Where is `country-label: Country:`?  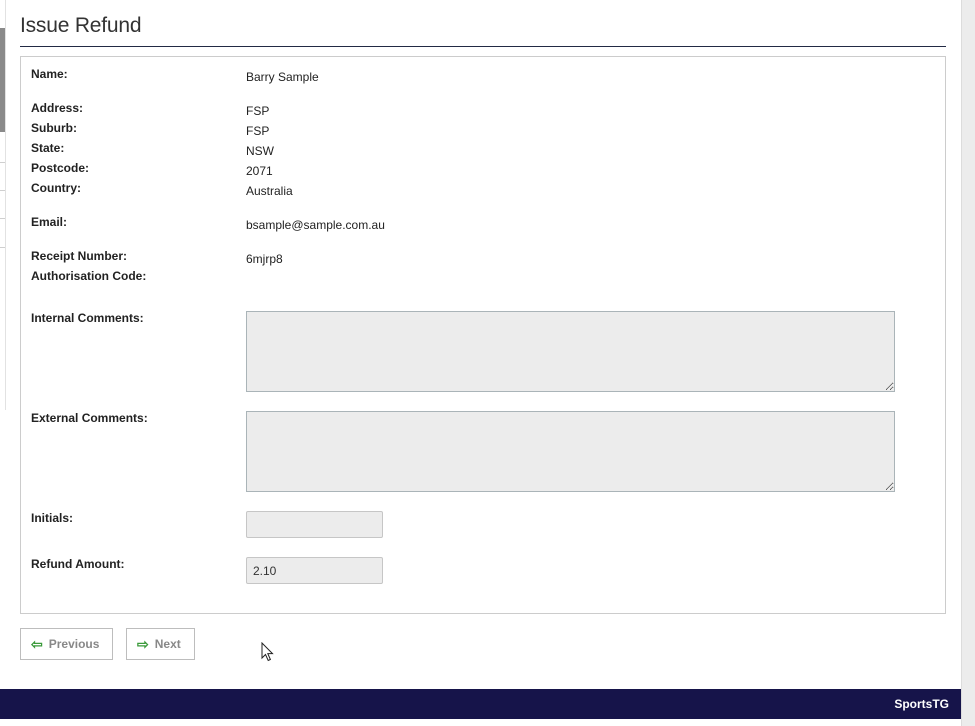
country-label: Country: is located at coordinates (56, 188).